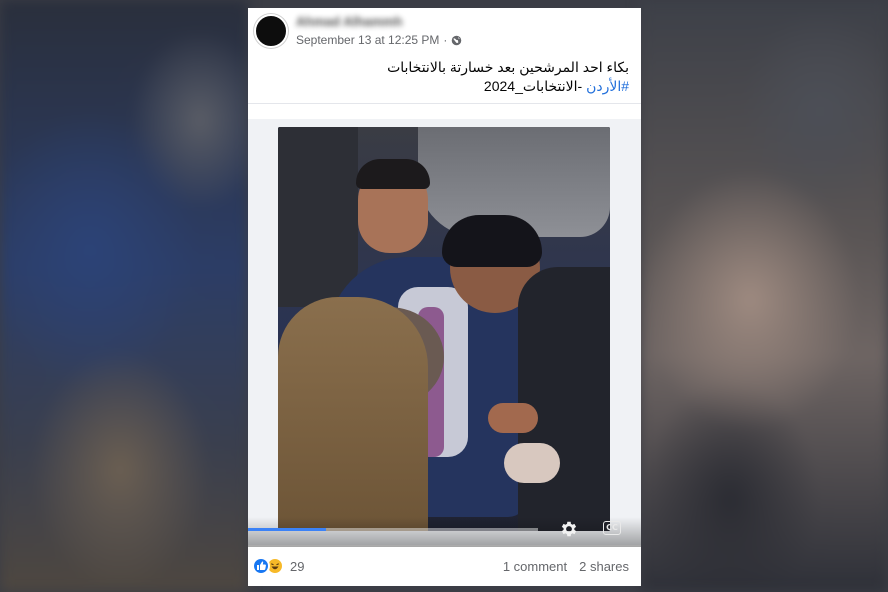 The image size is (888, 592). What do you see at coordinates (297, 566) in the screenshot?
I see `reaction-count: 29` at bounding box center [297, 566].